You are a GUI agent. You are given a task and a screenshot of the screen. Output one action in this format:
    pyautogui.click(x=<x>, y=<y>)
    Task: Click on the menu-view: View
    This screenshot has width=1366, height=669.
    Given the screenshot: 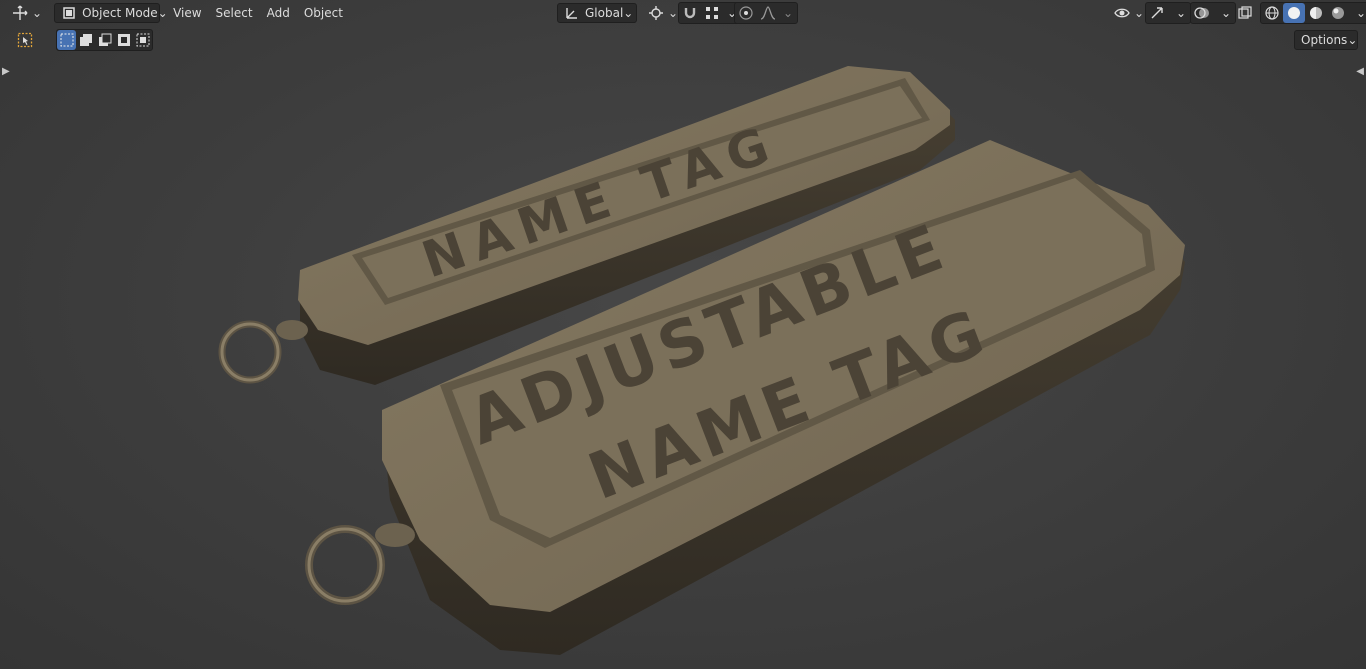 What is the action you would take?
    pyautogui.click(x=187, y=13)
    